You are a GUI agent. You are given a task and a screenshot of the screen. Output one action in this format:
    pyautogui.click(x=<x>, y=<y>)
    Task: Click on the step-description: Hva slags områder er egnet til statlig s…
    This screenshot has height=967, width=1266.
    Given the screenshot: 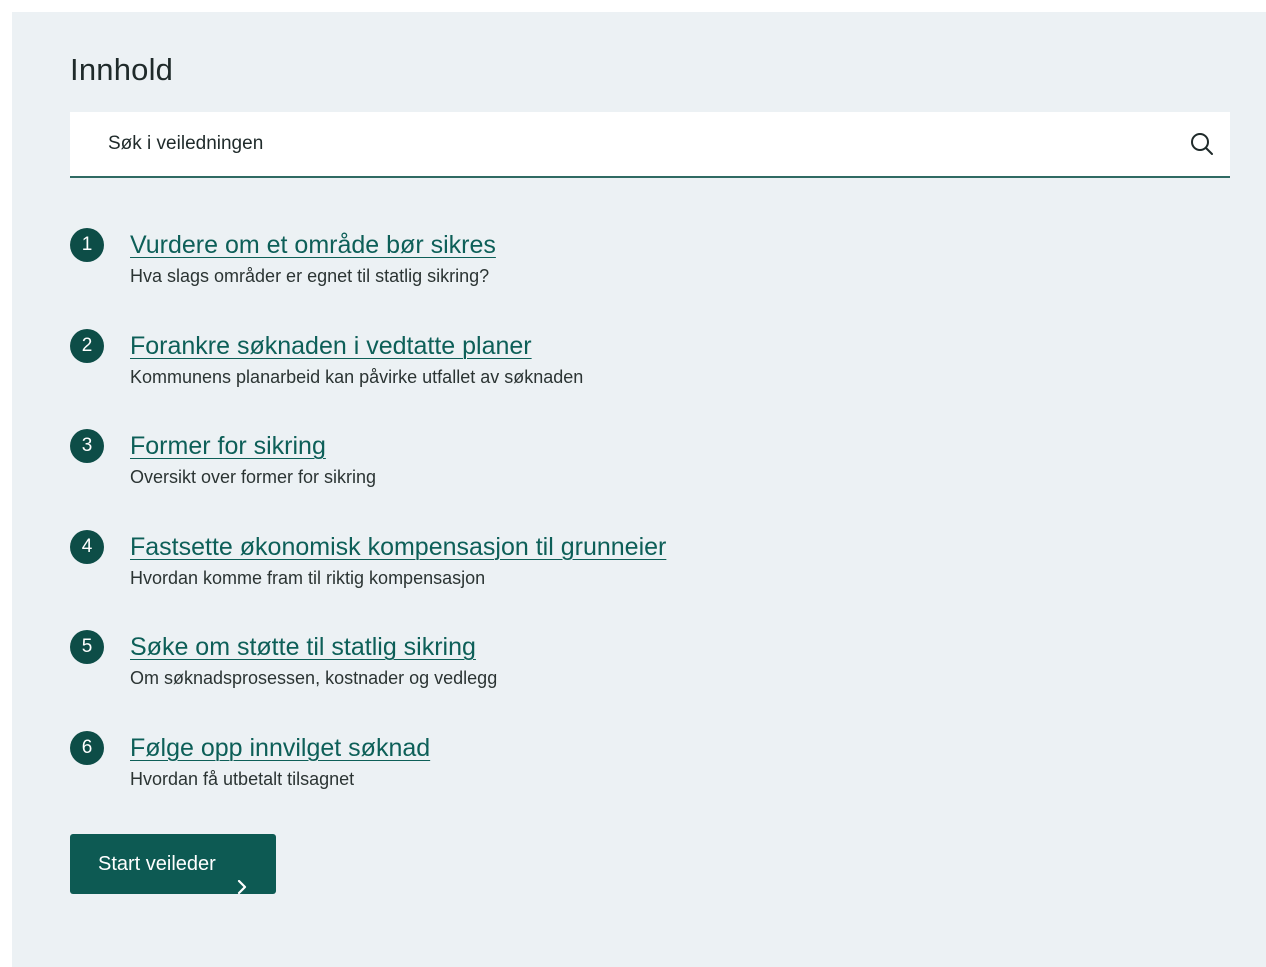 What is the action you would take?
    pyautogui.click(x=310, y=276)
    